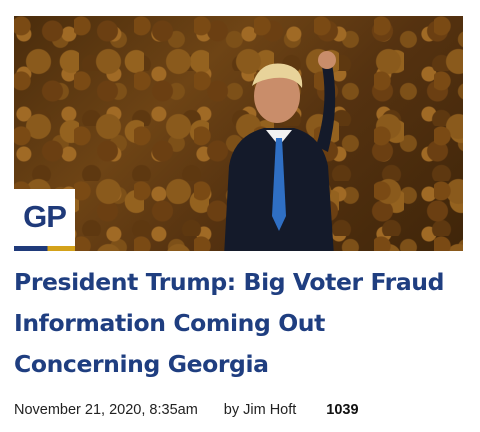 This screenshot has width=480, height=432. I want to click on article-date: November 21, 2020, 8:35am, so click(106, 410).